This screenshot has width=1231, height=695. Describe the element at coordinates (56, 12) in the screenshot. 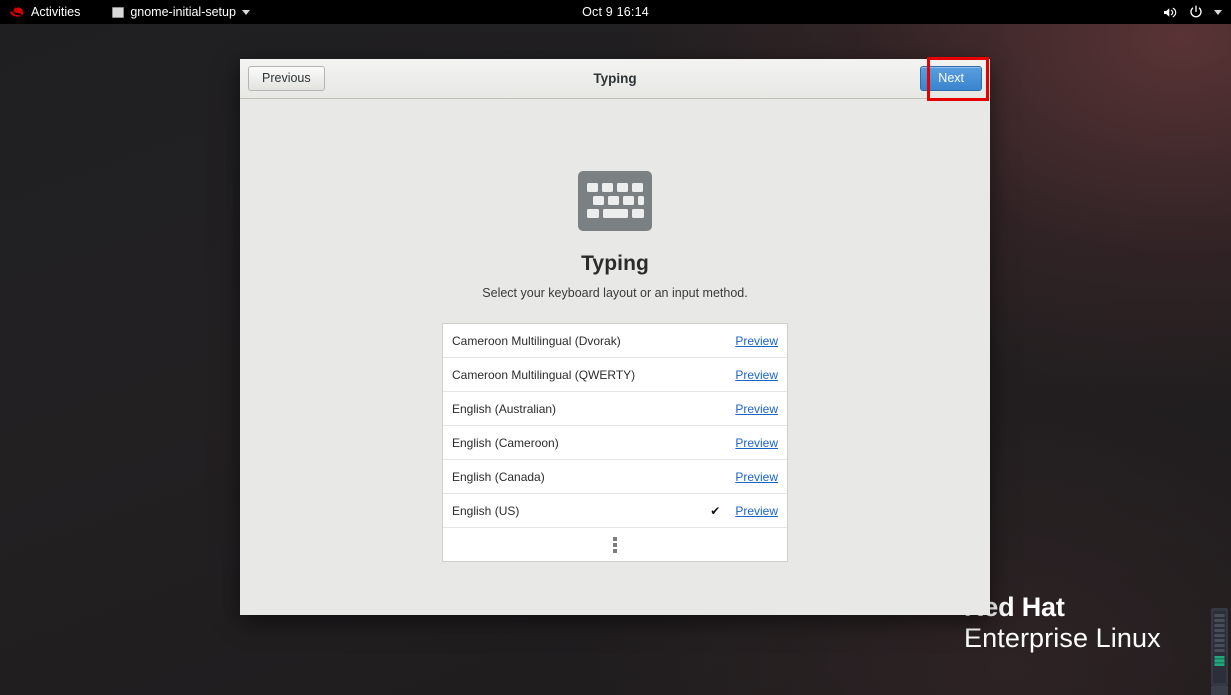

I see `activities-label: Activities` at that location.